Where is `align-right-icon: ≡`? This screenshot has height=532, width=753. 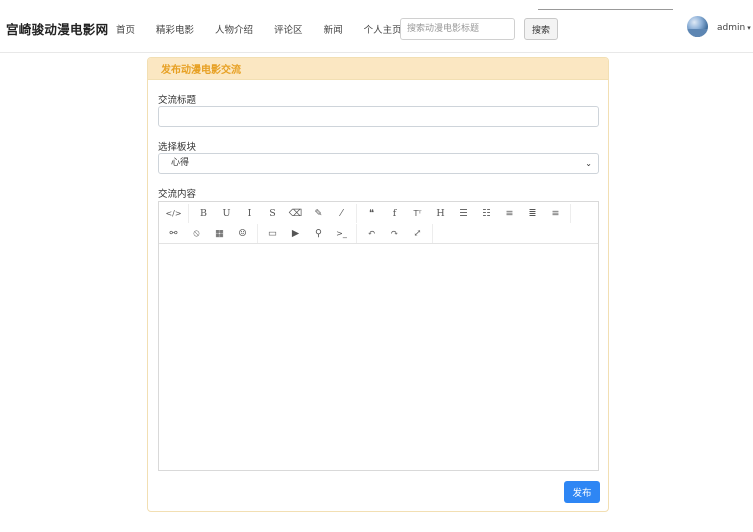 align-right-icon: ≡ is located at coordinates (555, 213).